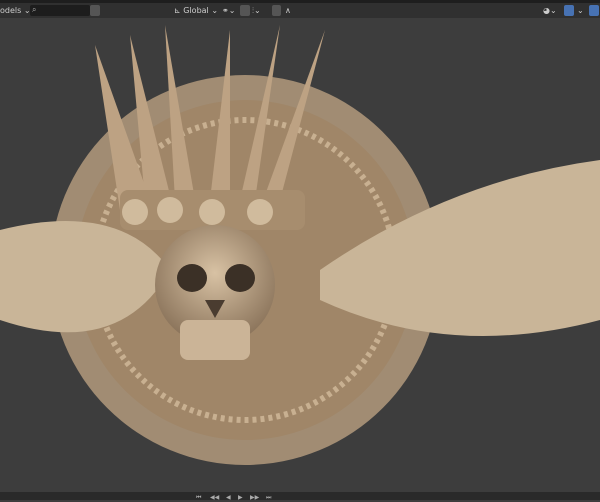  Describe the element at coordinates (34, 9) in the screenshot. I see `search-icon: ⌕` at that location.